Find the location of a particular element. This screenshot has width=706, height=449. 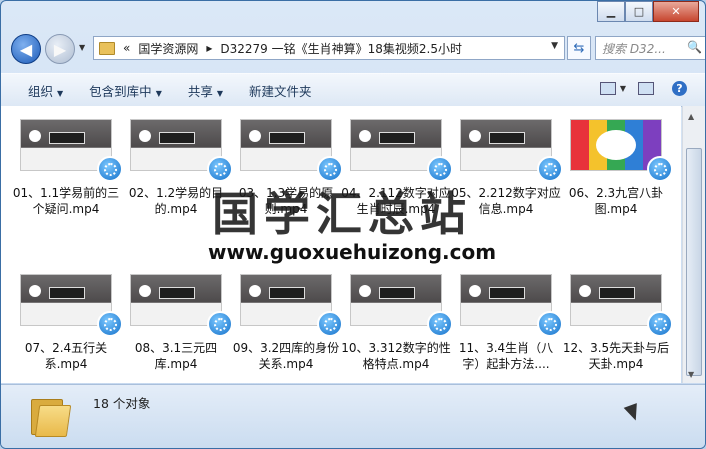

file-item: 06、2.3九宫八卦图.mp4 is located at coordinates (617, 168).